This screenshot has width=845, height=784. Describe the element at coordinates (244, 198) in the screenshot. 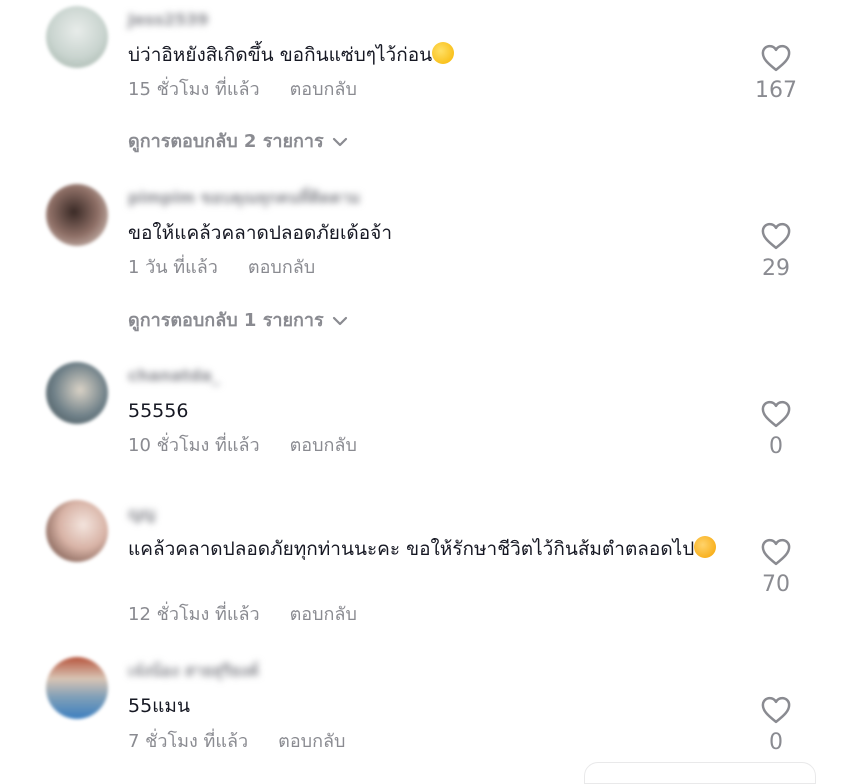

I see `comment-username: pimpim ขอบคุณทุกคนที่ติดตาม` at that location.